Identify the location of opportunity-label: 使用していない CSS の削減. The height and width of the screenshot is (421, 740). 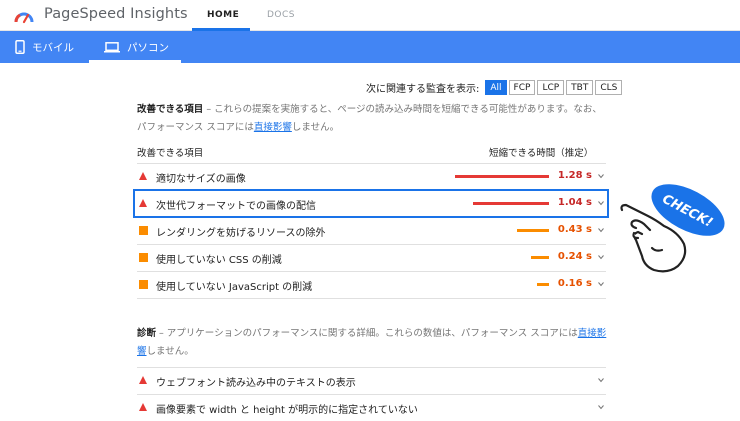
(219, 260).